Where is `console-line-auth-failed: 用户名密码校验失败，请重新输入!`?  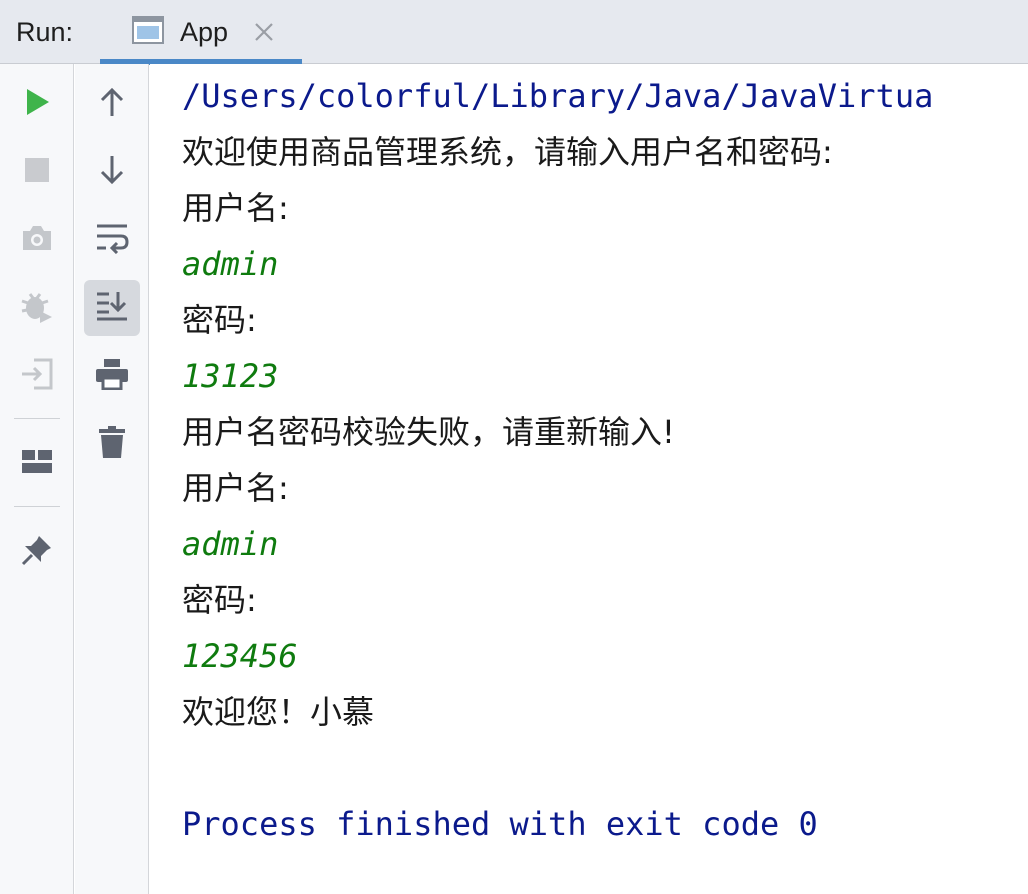 console-line-auth-failed: 用户名密码校验失败，请重新输入! is located at coordinates (428, 432).